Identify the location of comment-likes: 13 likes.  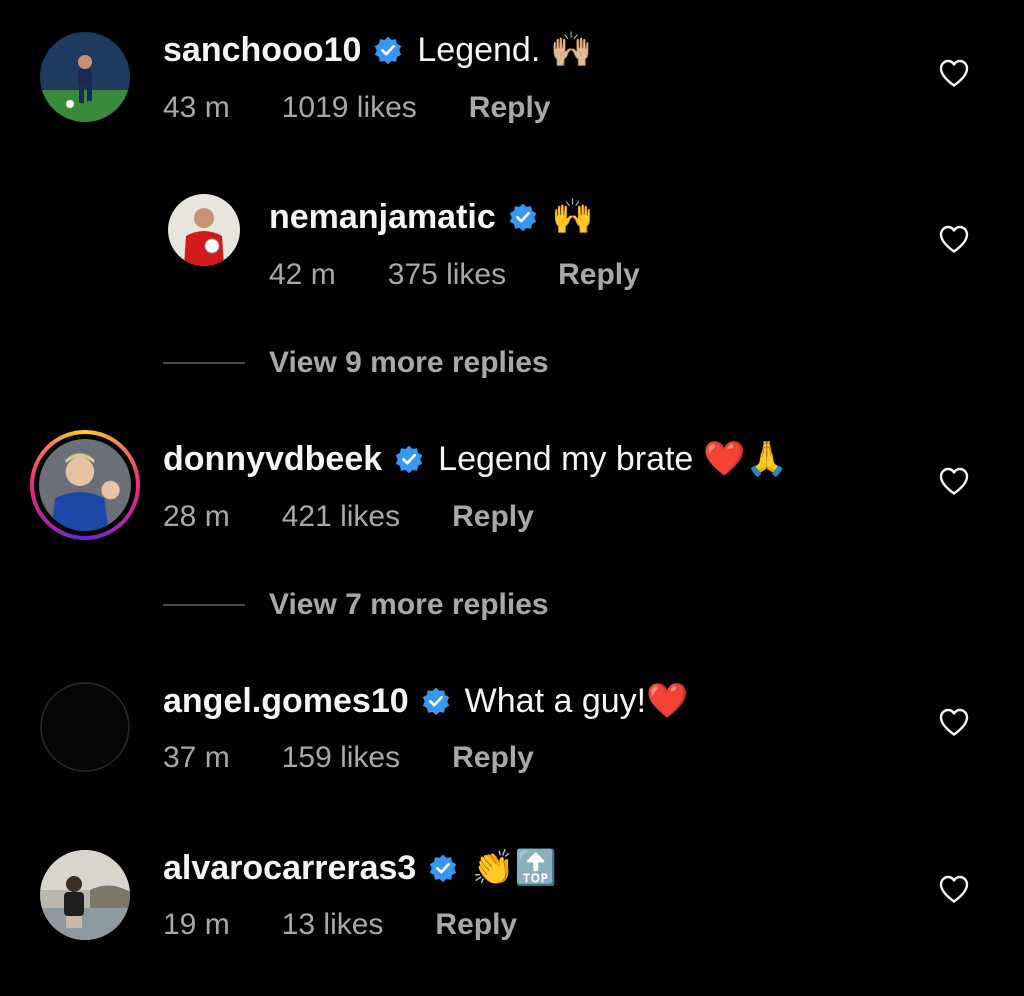
(333, 925).